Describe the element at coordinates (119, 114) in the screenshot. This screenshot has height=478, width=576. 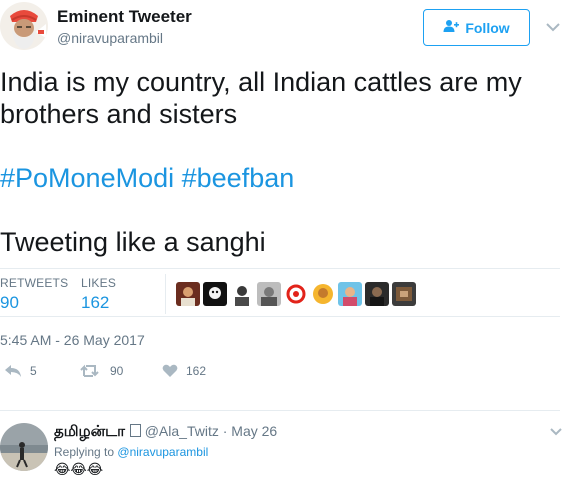
I see `tweet-line-2: brothers and sisters` at that location.